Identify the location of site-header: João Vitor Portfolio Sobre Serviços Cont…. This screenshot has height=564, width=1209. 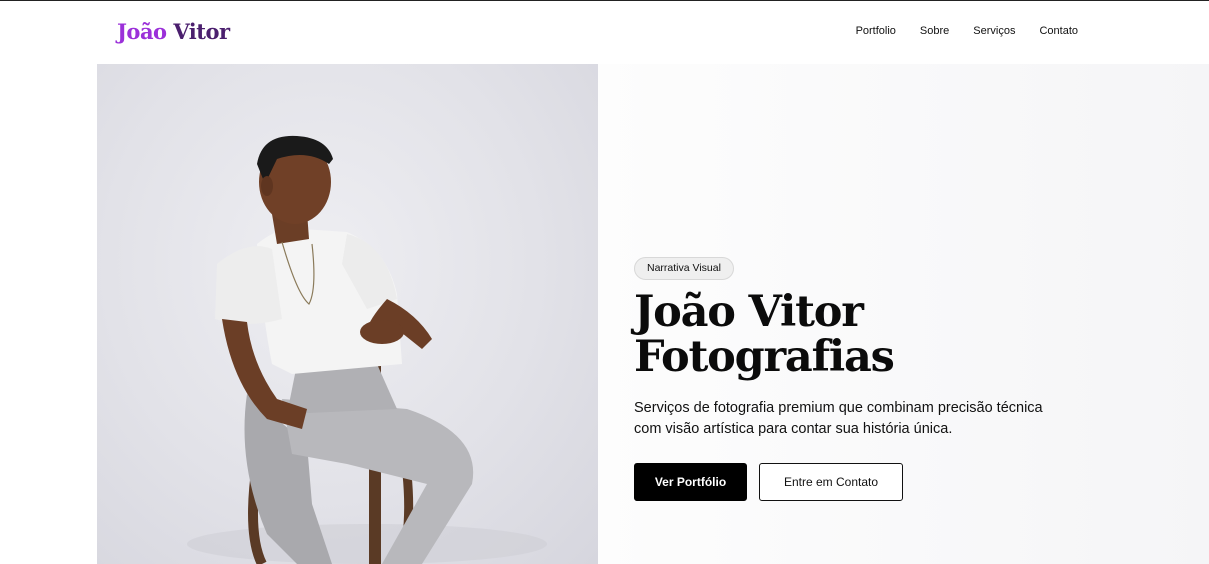
(604, 32).